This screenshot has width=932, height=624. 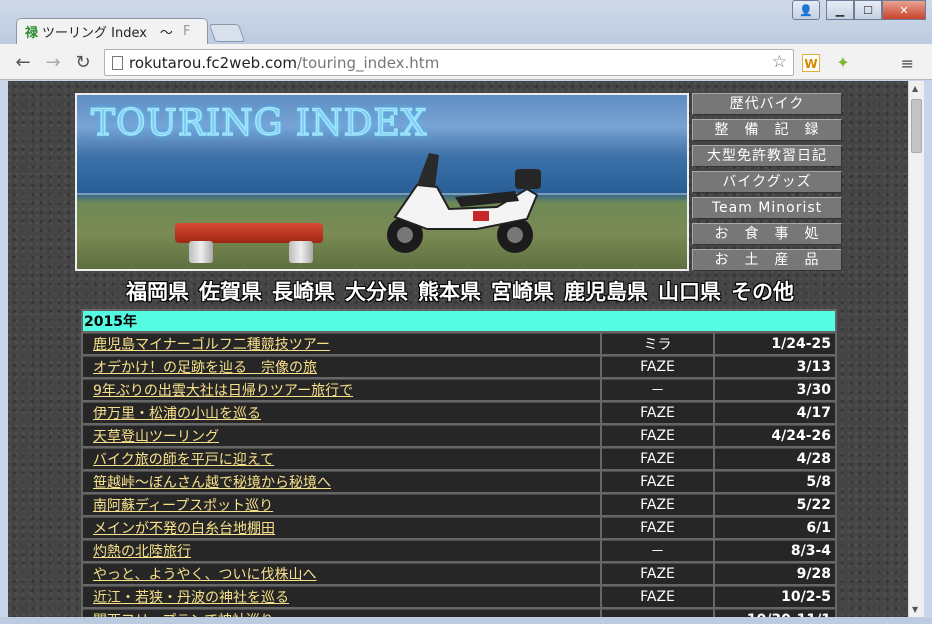 I want to click on year-header: 2015年, so click(x=459, y=321).